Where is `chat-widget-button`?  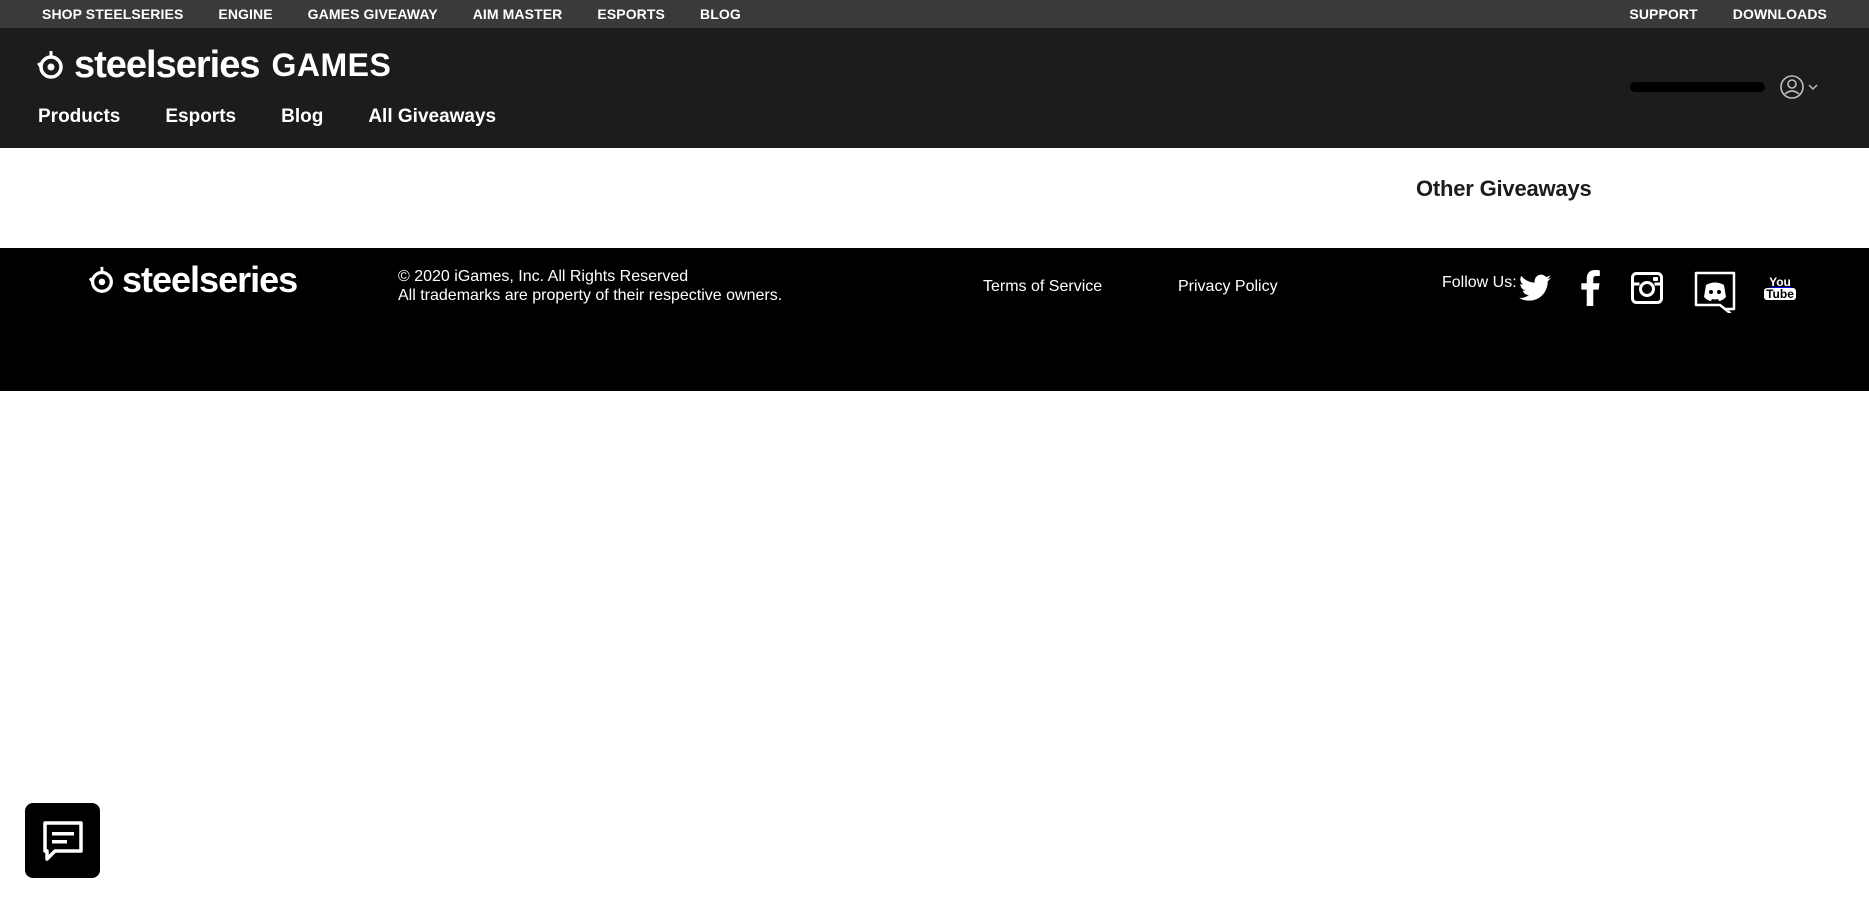 chat-widget-button is located at coordinates (62, 840).